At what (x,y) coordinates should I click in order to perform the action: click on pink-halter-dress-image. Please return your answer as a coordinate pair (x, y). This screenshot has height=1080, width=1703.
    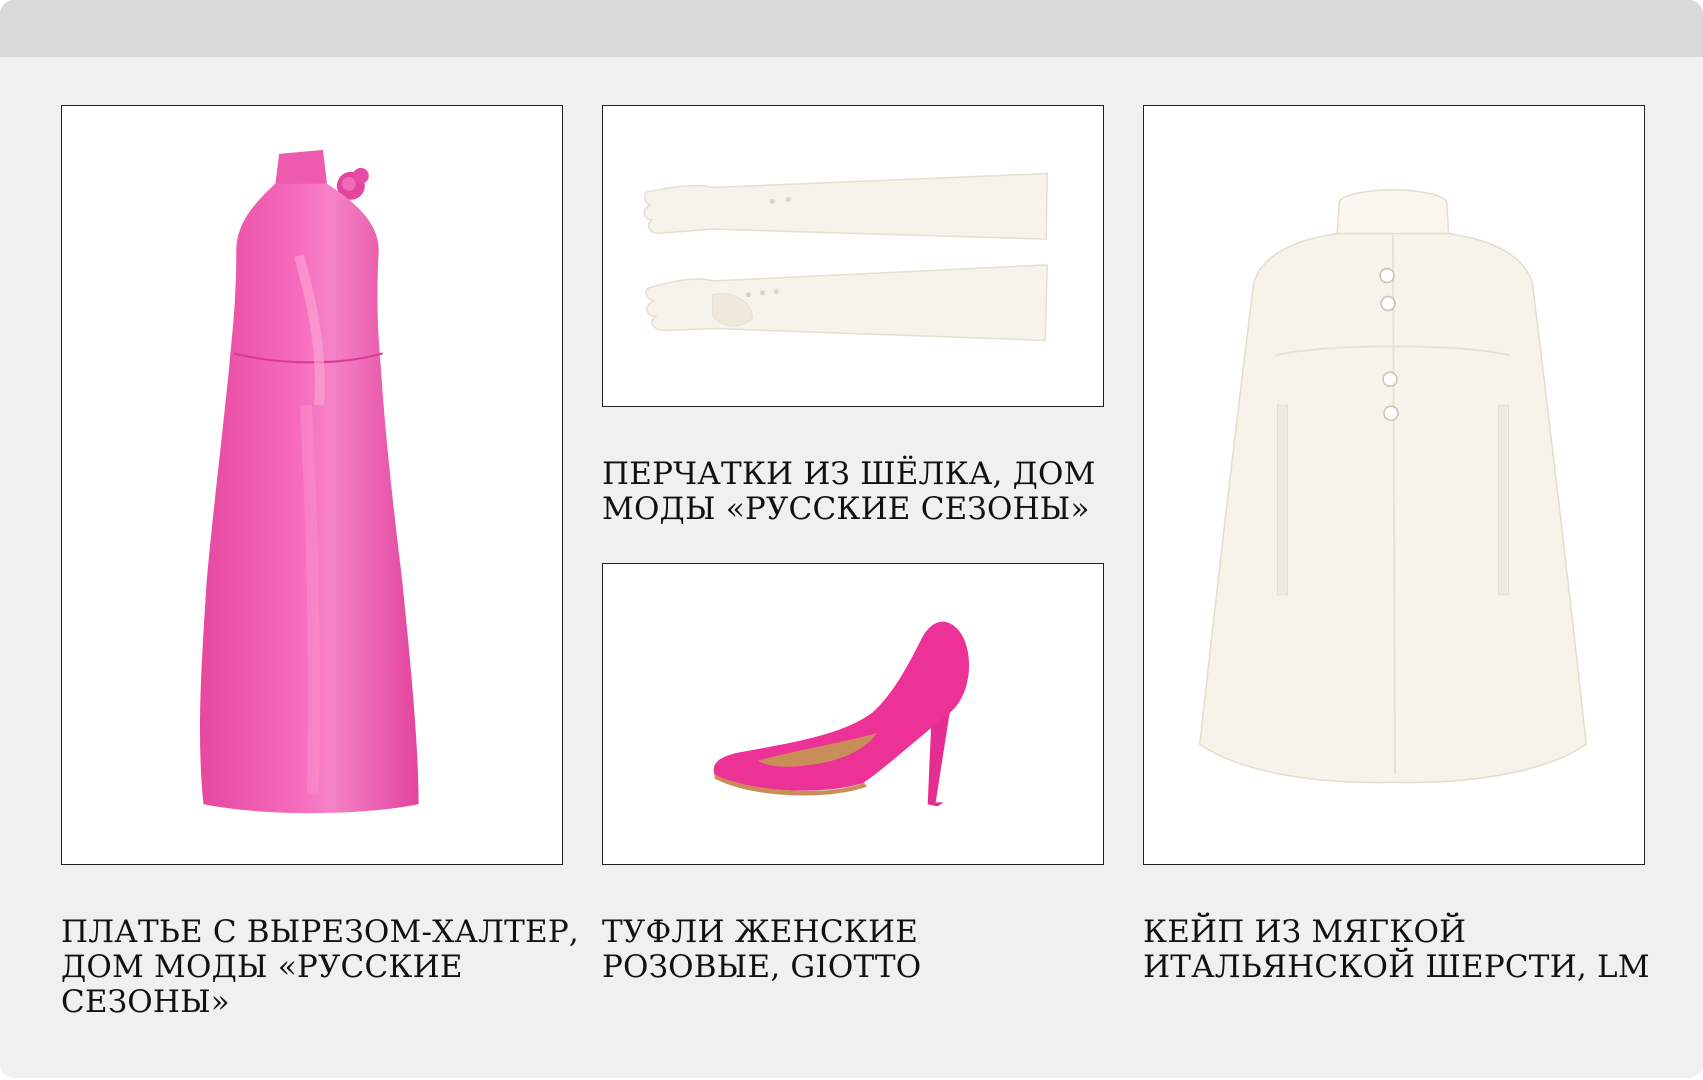
    Looking at the image, I should click on (309, 481).